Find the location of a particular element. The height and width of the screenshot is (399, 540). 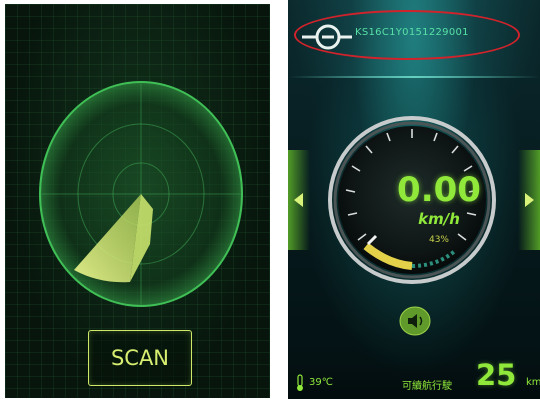

thermometer-icon is located at coordinates (300, 382).